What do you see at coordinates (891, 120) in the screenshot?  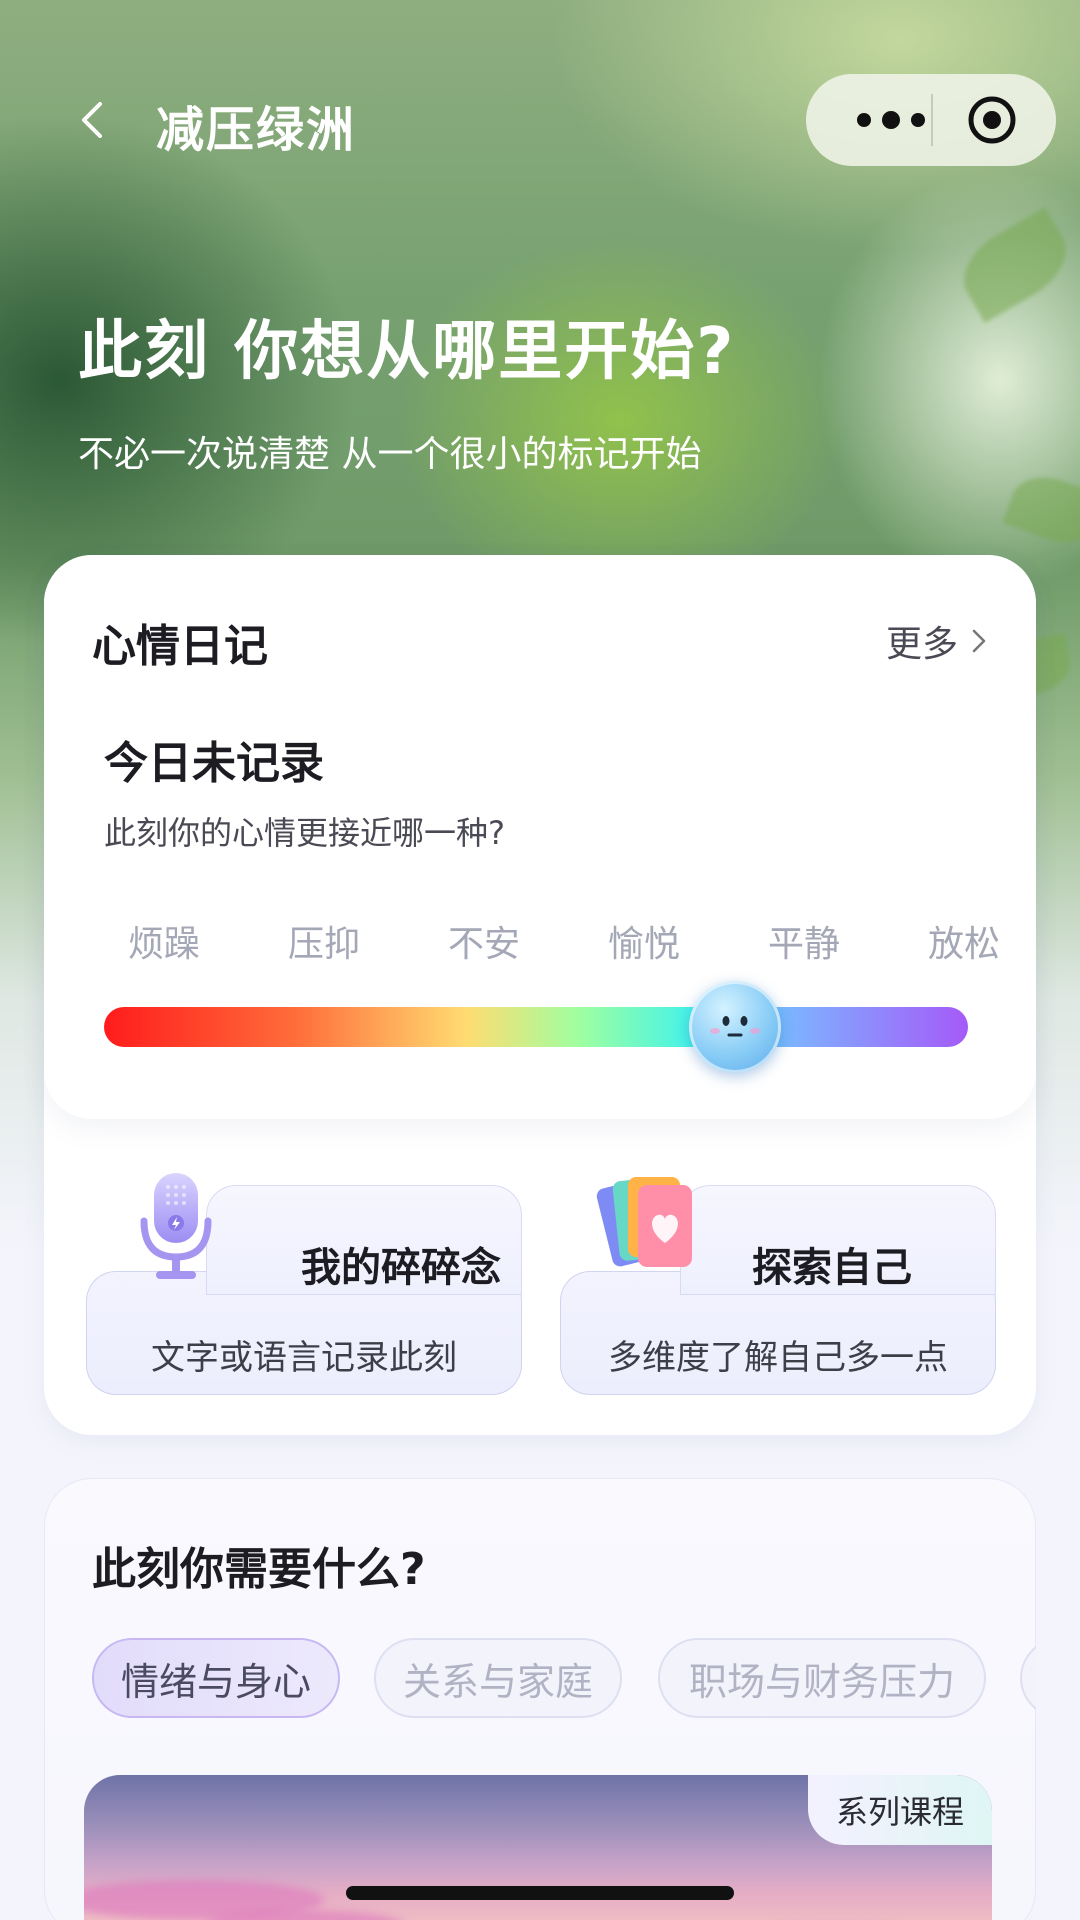 I see `more-dots-icon` at bounding box center [891, 120].